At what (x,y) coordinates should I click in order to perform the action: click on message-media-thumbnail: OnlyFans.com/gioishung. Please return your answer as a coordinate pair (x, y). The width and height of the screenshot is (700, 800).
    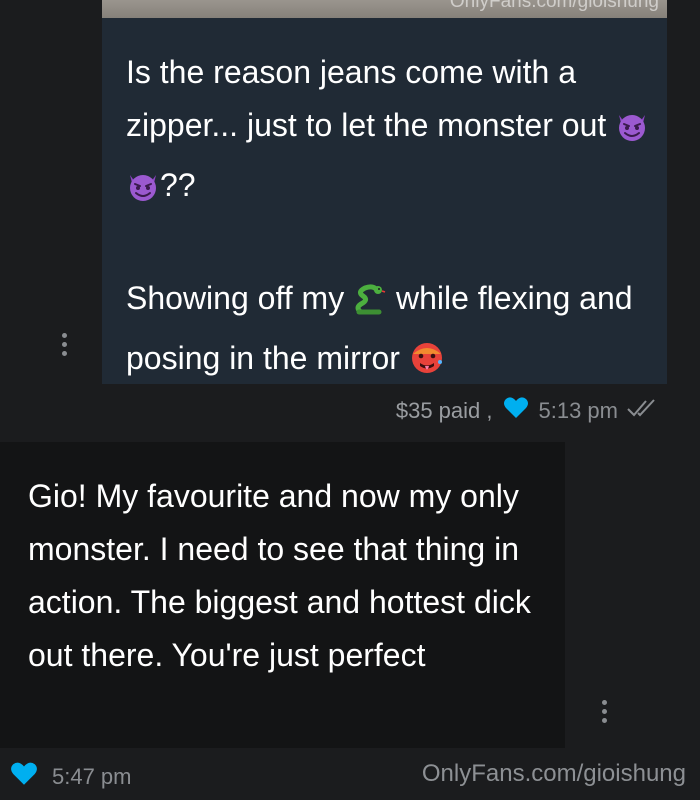
    Looking at the image, I should click on (384, 9).